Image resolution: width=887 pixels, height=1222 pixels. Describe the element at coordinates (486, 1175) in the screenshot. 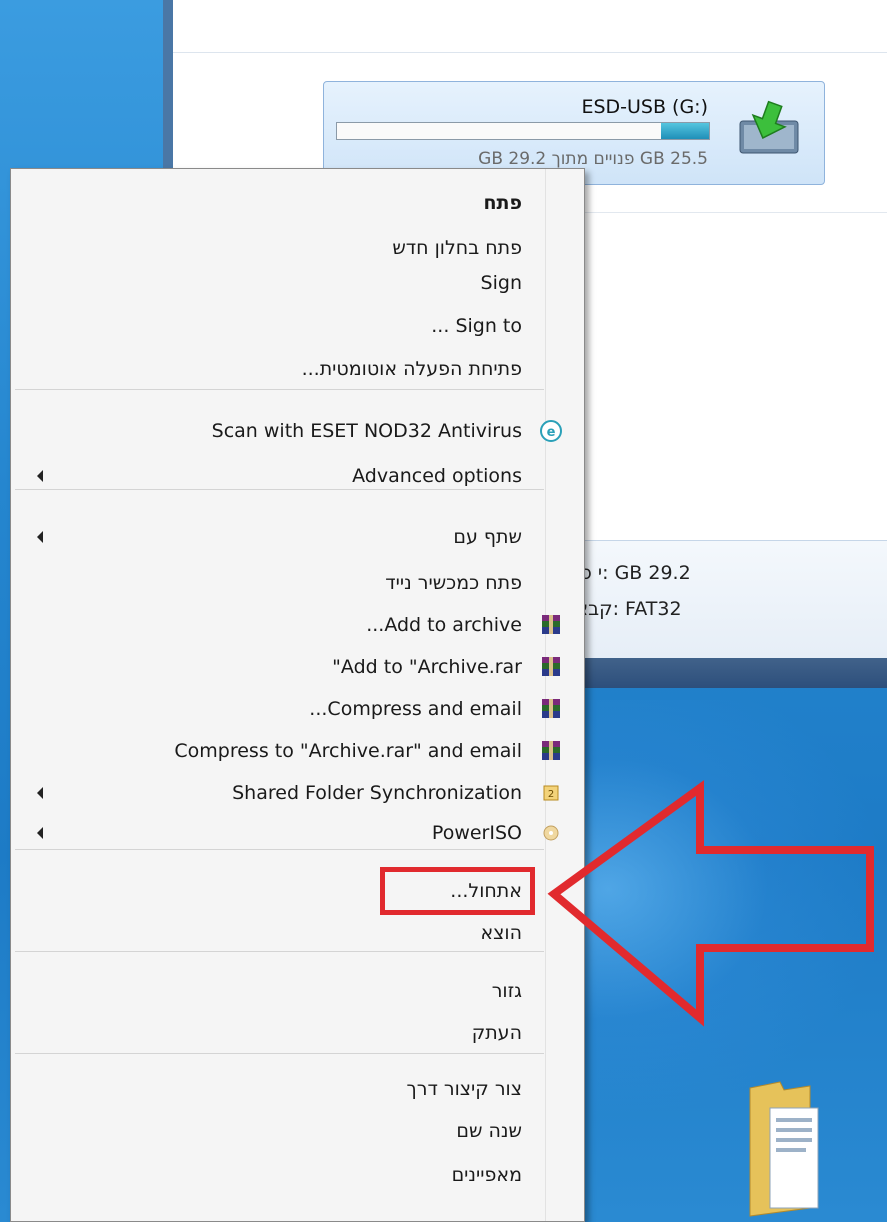

I see `menu-item-label: מאפיינים` at that location.